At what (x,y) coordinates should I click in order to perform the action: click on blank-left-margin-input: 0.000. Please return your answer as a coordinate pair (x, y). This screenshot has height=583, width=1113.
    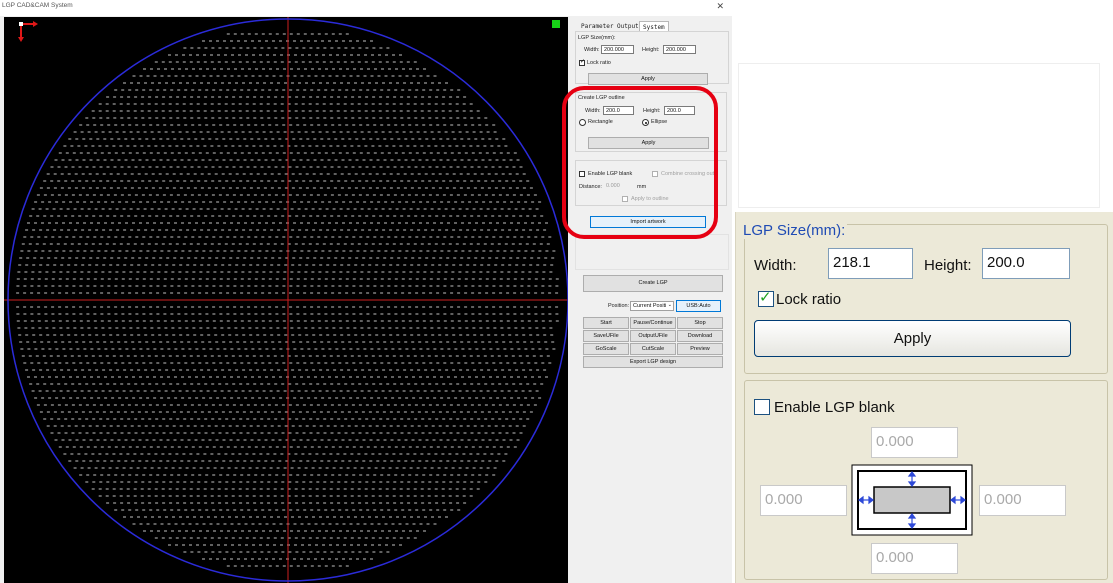
    Looking at the image, I should click on (803, 500).